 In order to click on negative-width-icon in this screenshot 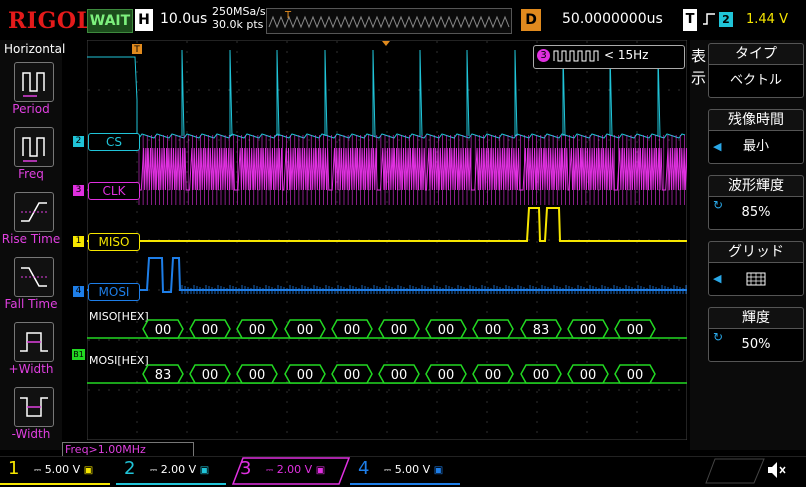, I will do `click(34, 407)`.